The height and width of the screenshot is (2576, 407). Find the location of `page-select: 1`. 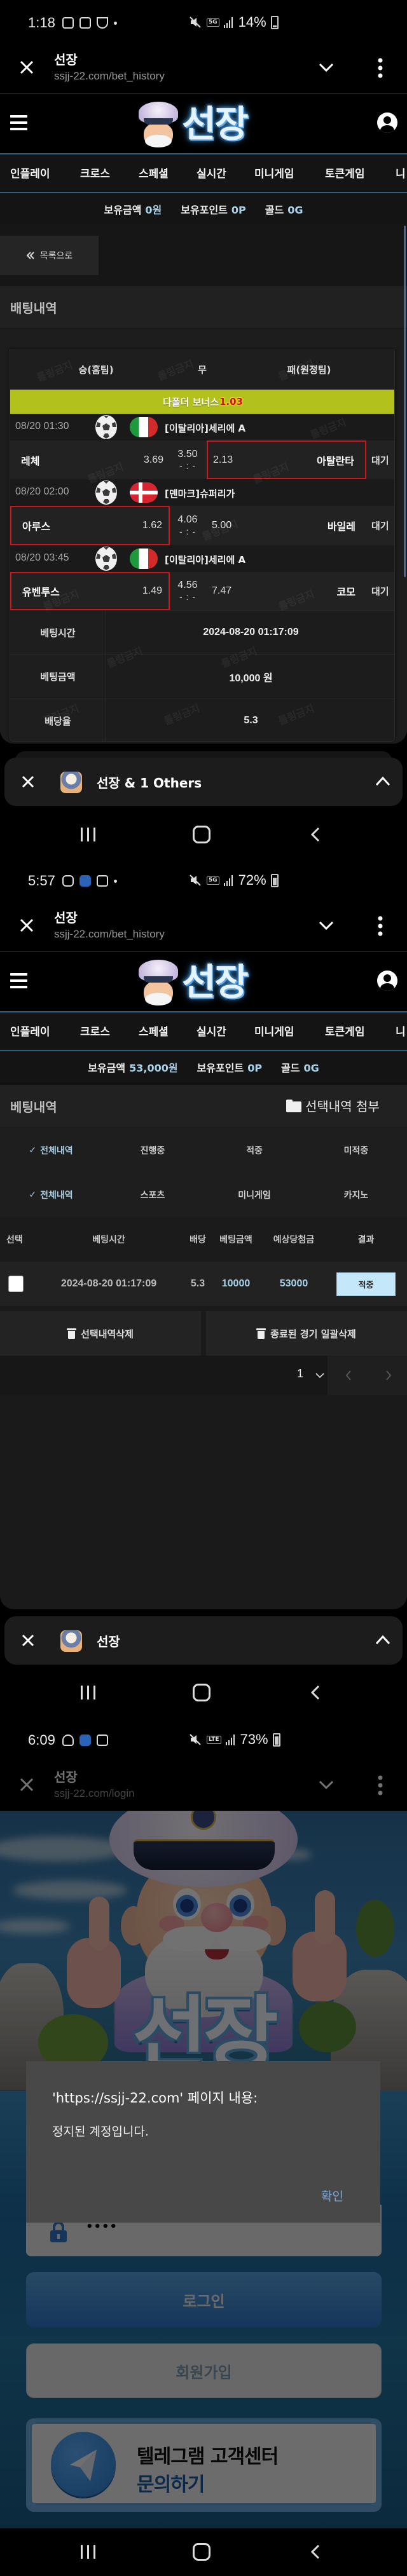

page-select: 1 is located at coordinates (300, 1373).